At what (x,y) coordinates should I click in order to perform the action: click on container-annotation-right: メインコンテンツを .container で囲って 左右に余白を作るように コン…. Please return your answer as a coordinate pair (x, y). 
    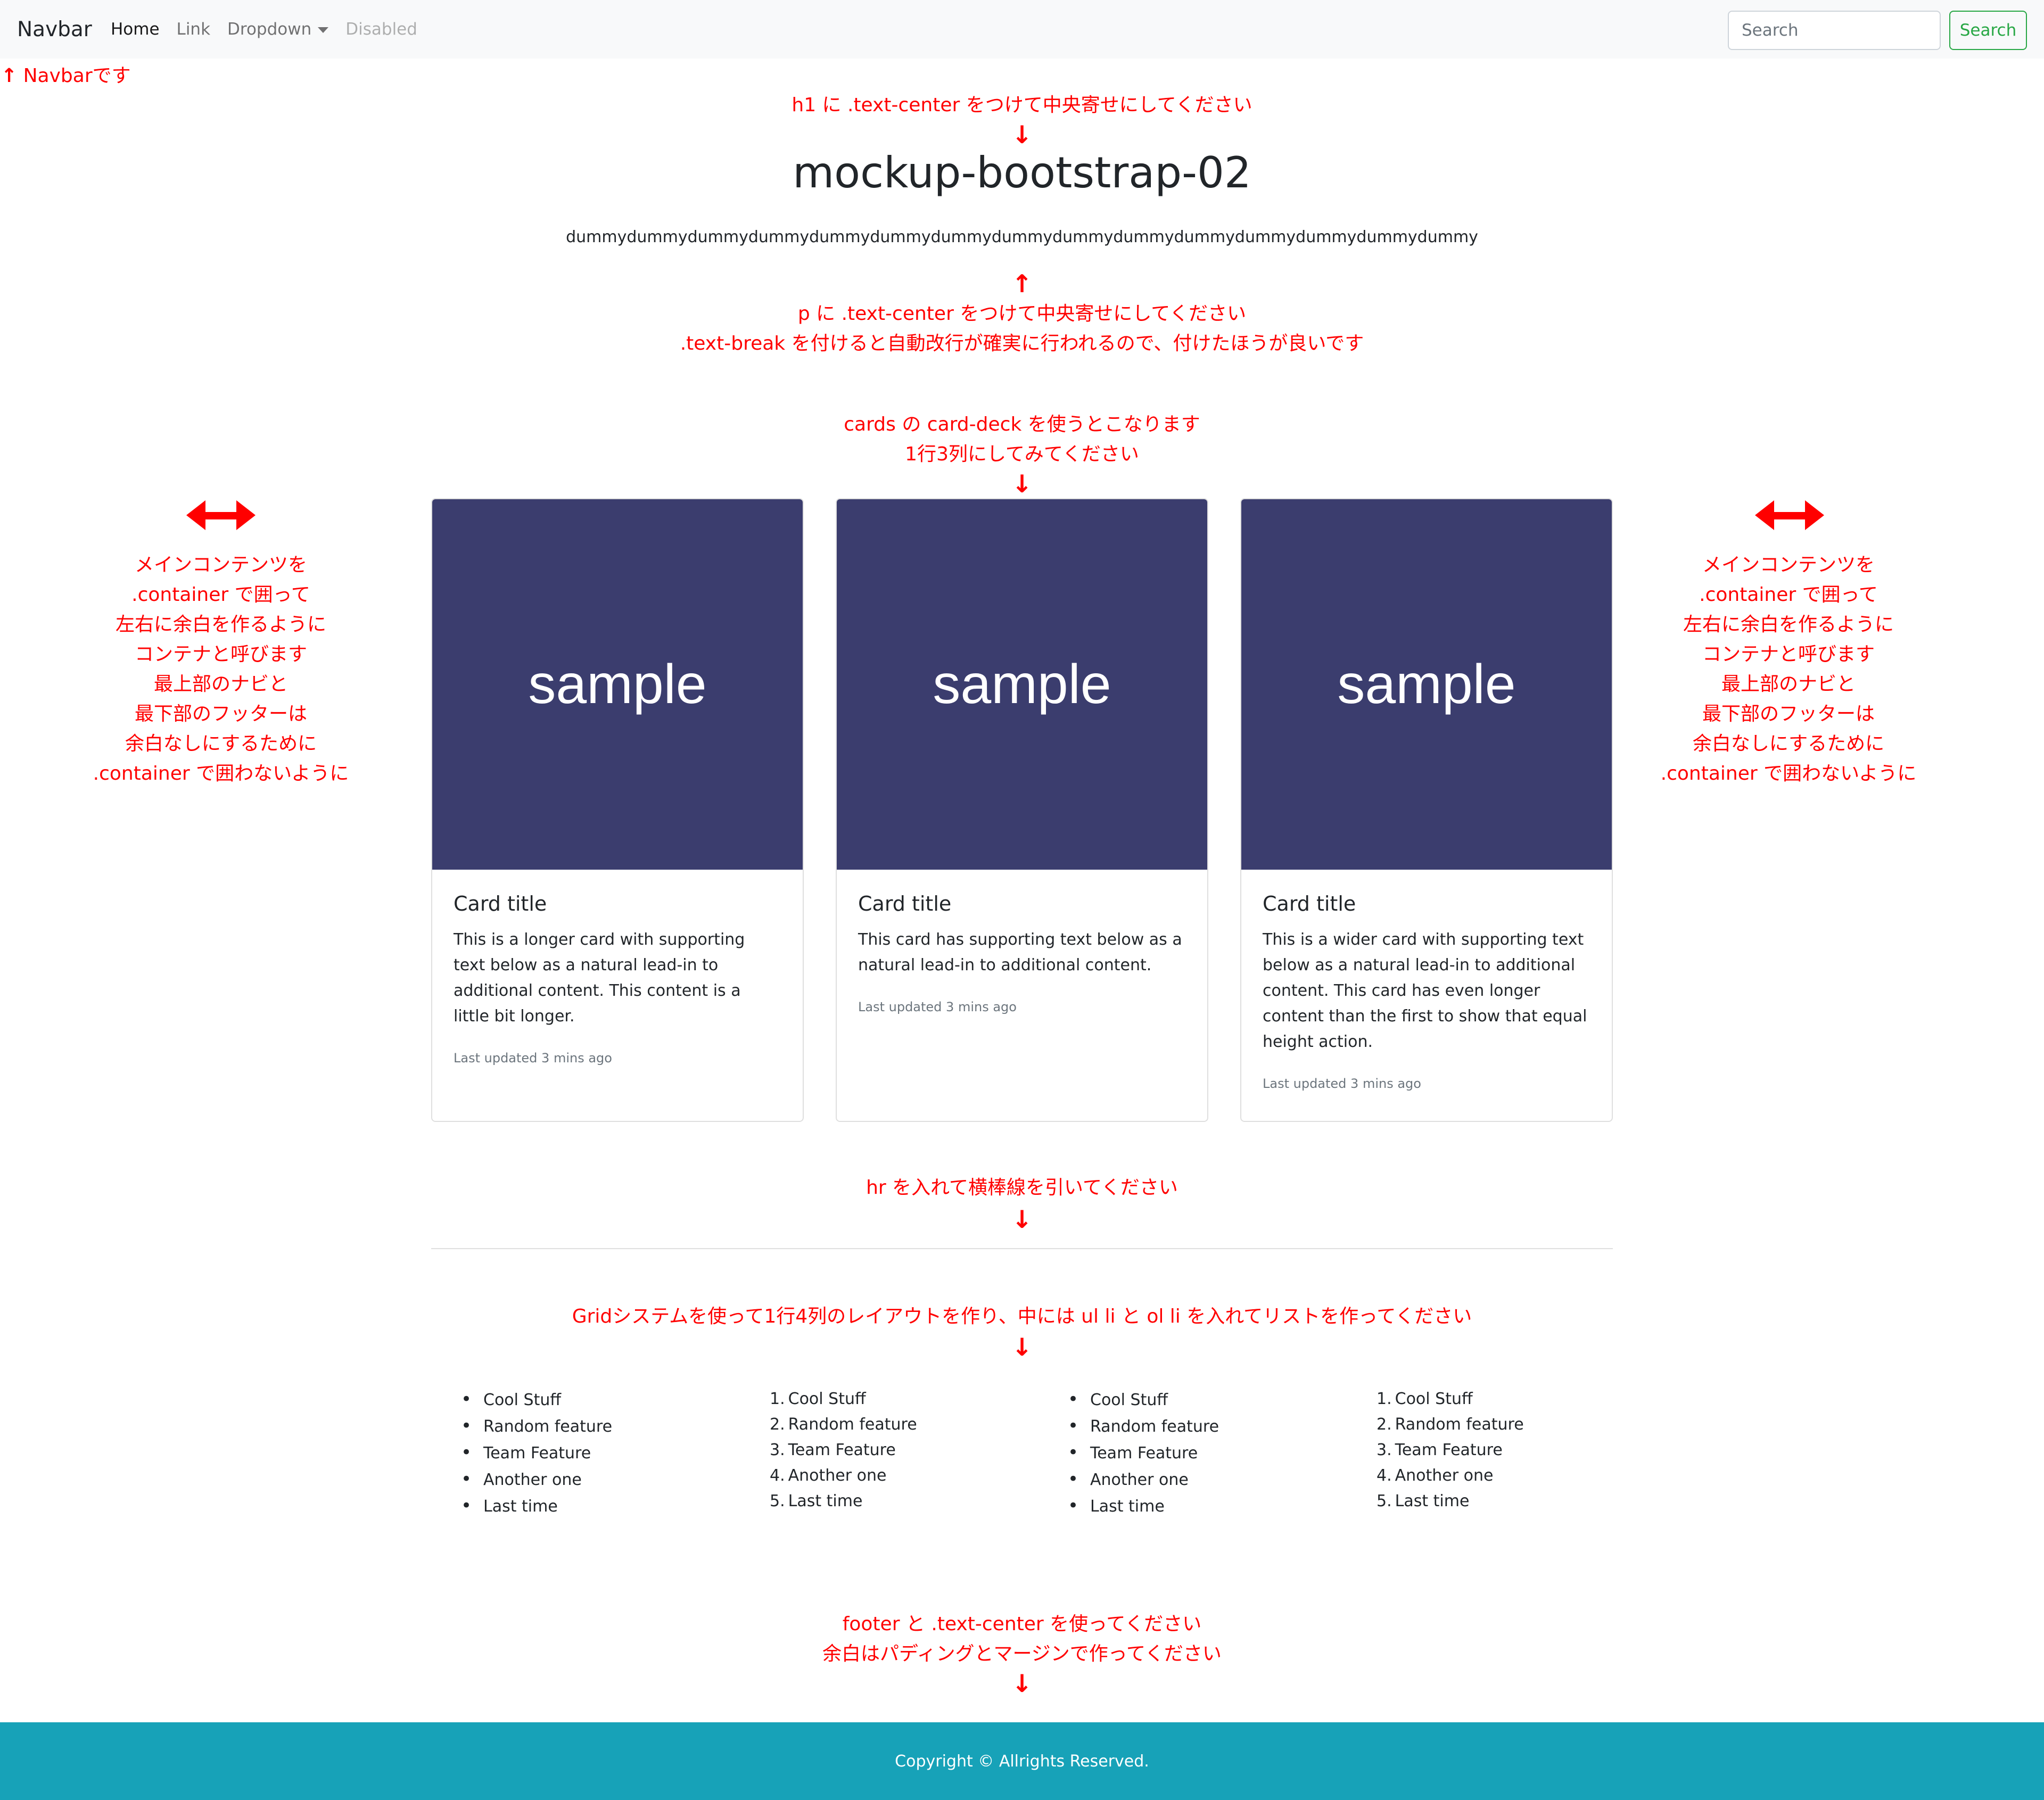
    Looking at the image, I should click on (1789, 670).